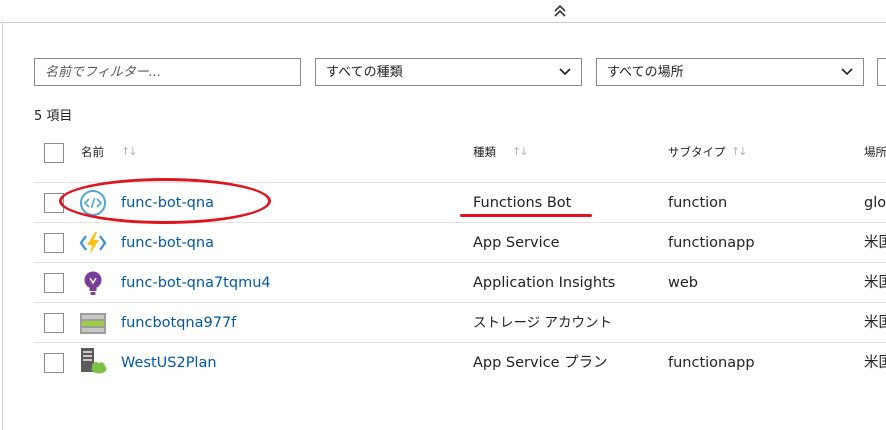 The height and width of the screenshot is (430, 886). Describe the element at coordinates (522, 203) in the screenshot. I see `resource-type: Functions Bot` at that location.